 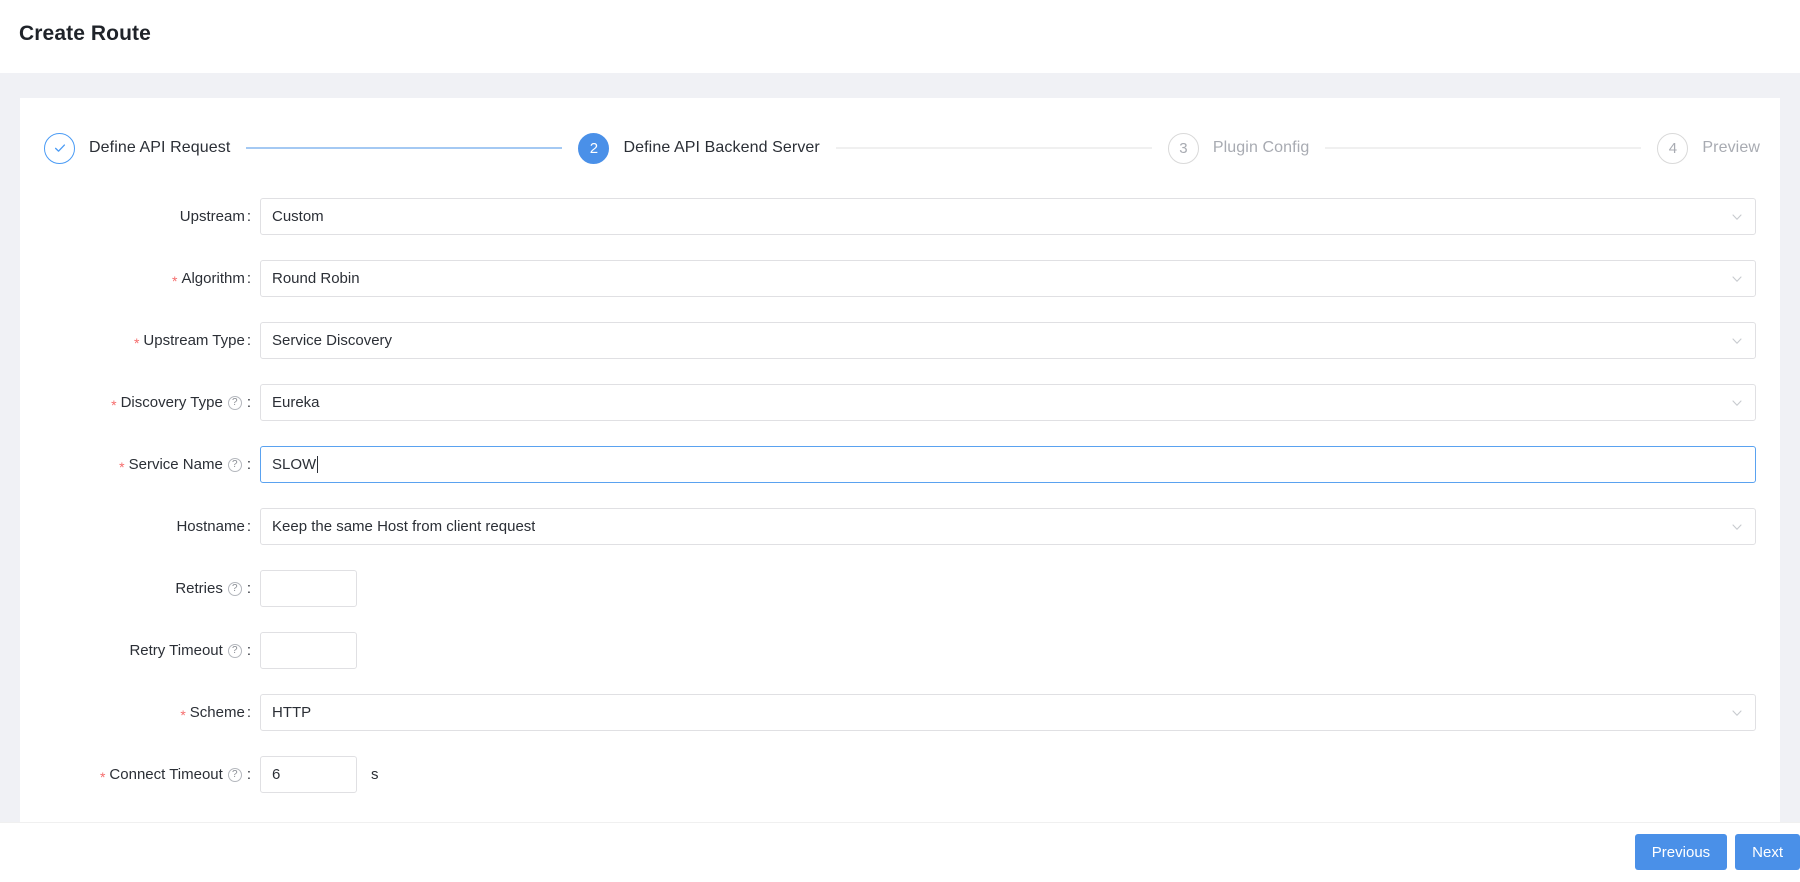 I want to click on field-value: Keep the same Host from client request, so click(x=404, y=526).